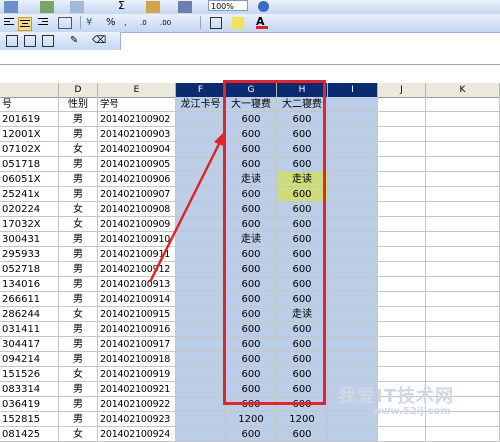 The width and height of the screenshot is (500, 442). Describe the element at coordinates (411, 411) in the screenshot. I see `watermark-sub: www.52ij.com` at that location.